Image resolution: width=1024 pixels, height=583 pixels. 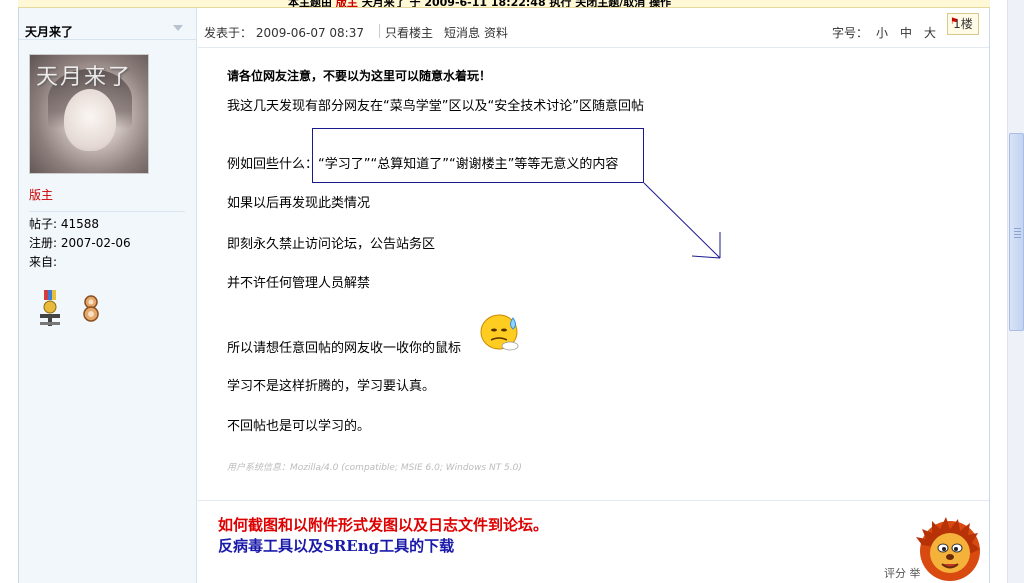 I want to click on flag-icon: ⚑, so click(x=954, y=22).